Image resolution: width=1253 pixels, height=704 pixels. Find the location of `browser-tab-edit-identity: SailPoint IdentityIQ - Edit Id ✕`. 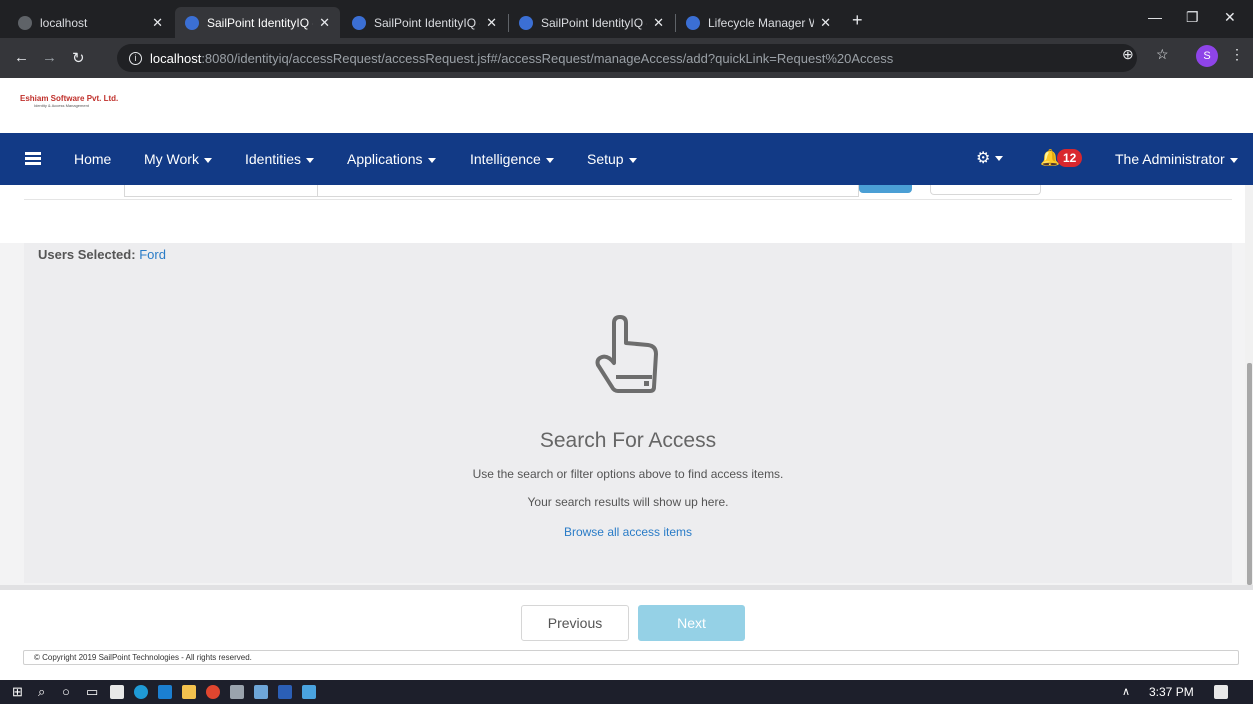

browser-tab-edit-identity: SailPoint IdentityIQ - Edit Id ✕ is located at coordinates (424, 22).